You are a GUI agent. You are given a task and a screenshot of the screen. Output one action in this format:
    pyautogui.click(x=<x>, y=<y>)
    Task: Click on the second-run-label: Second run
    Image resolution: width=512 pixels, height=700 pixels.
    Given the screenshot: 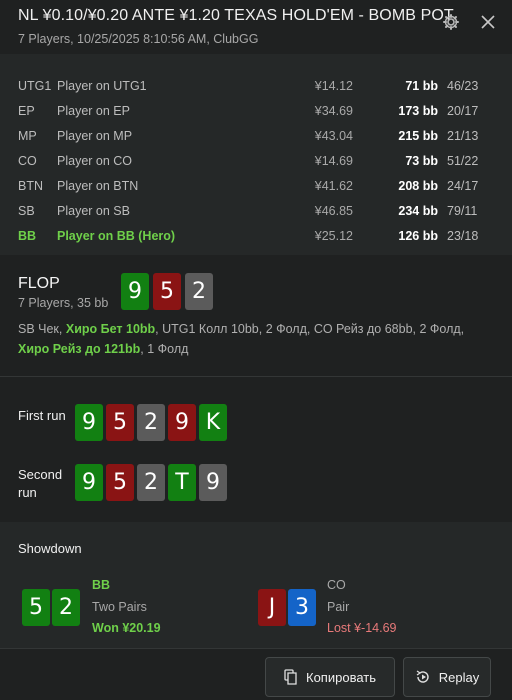 What is the action you would take?
    pyautogui.click(x=40, y=483)
    